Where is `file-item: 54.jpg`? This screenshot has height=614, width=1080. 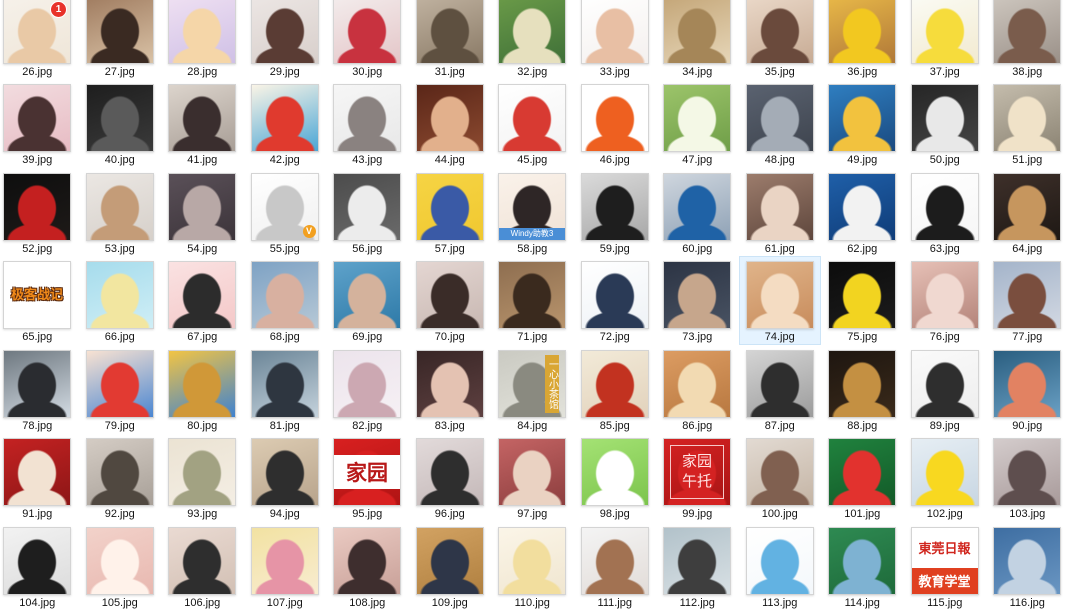
file-item: 54.jpg is located at coordinates (202, 212).